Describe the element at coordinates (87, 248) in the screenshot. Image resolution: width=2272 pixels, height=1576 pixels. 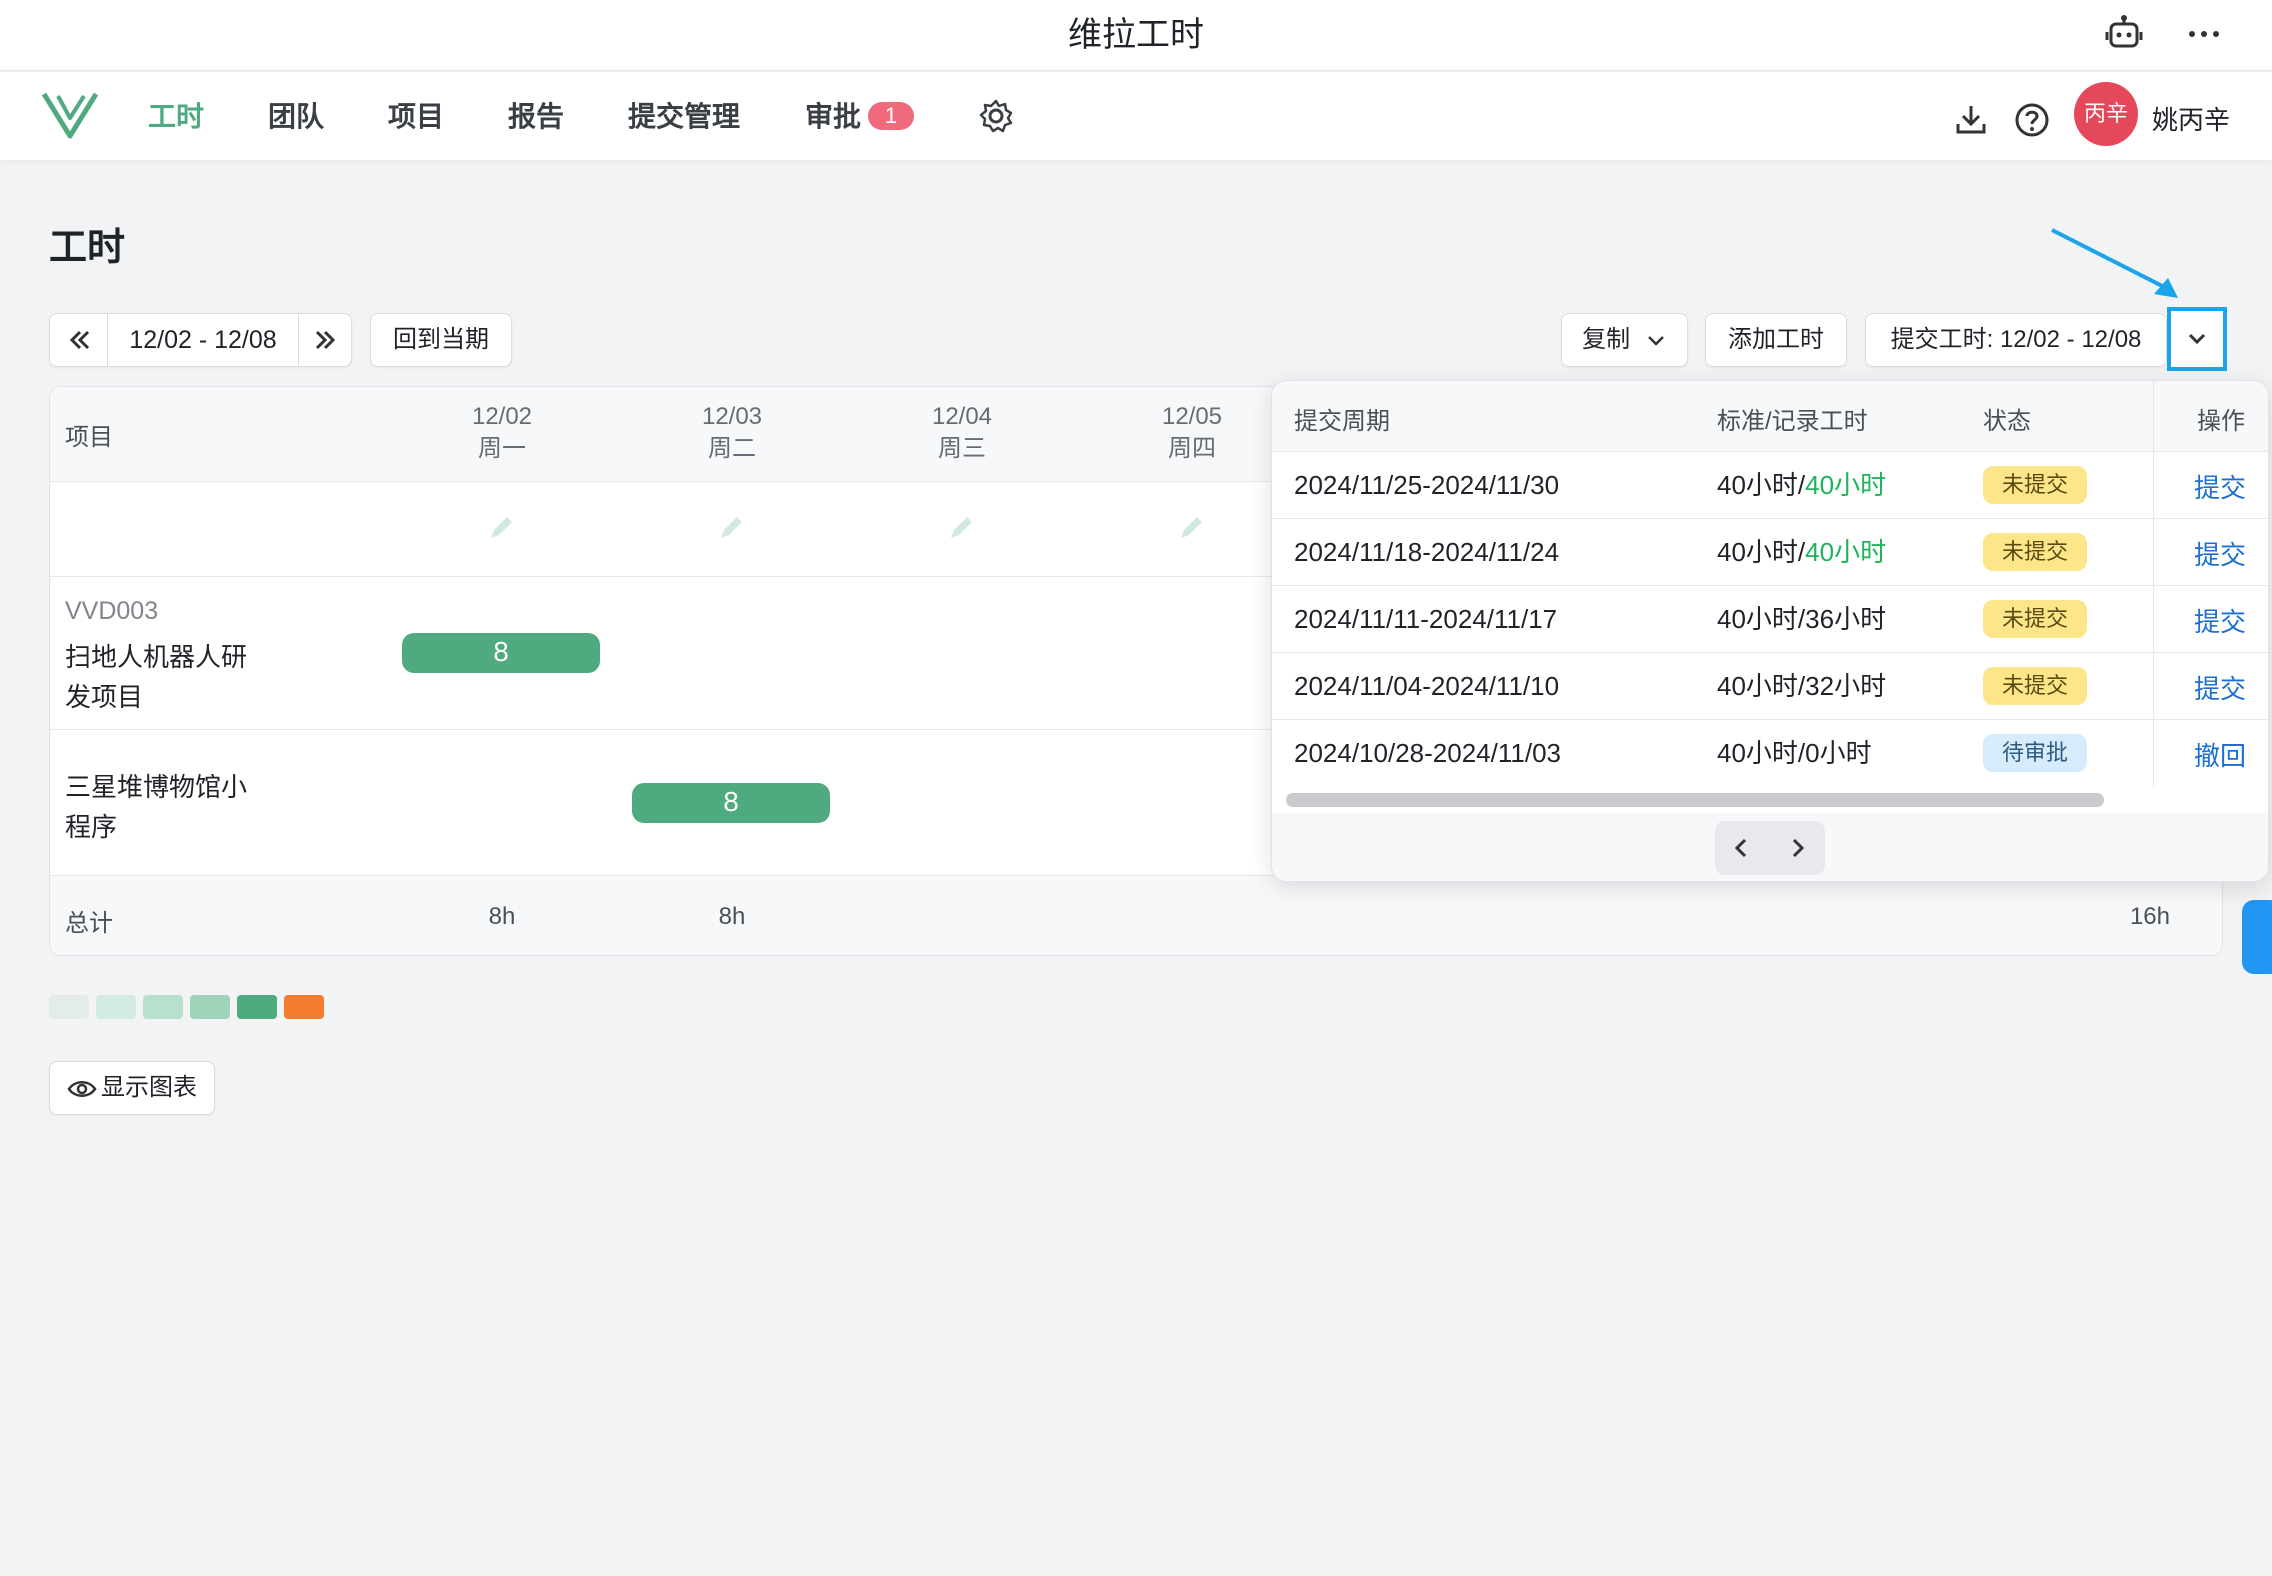
I see `page-title: 工时` at that location.